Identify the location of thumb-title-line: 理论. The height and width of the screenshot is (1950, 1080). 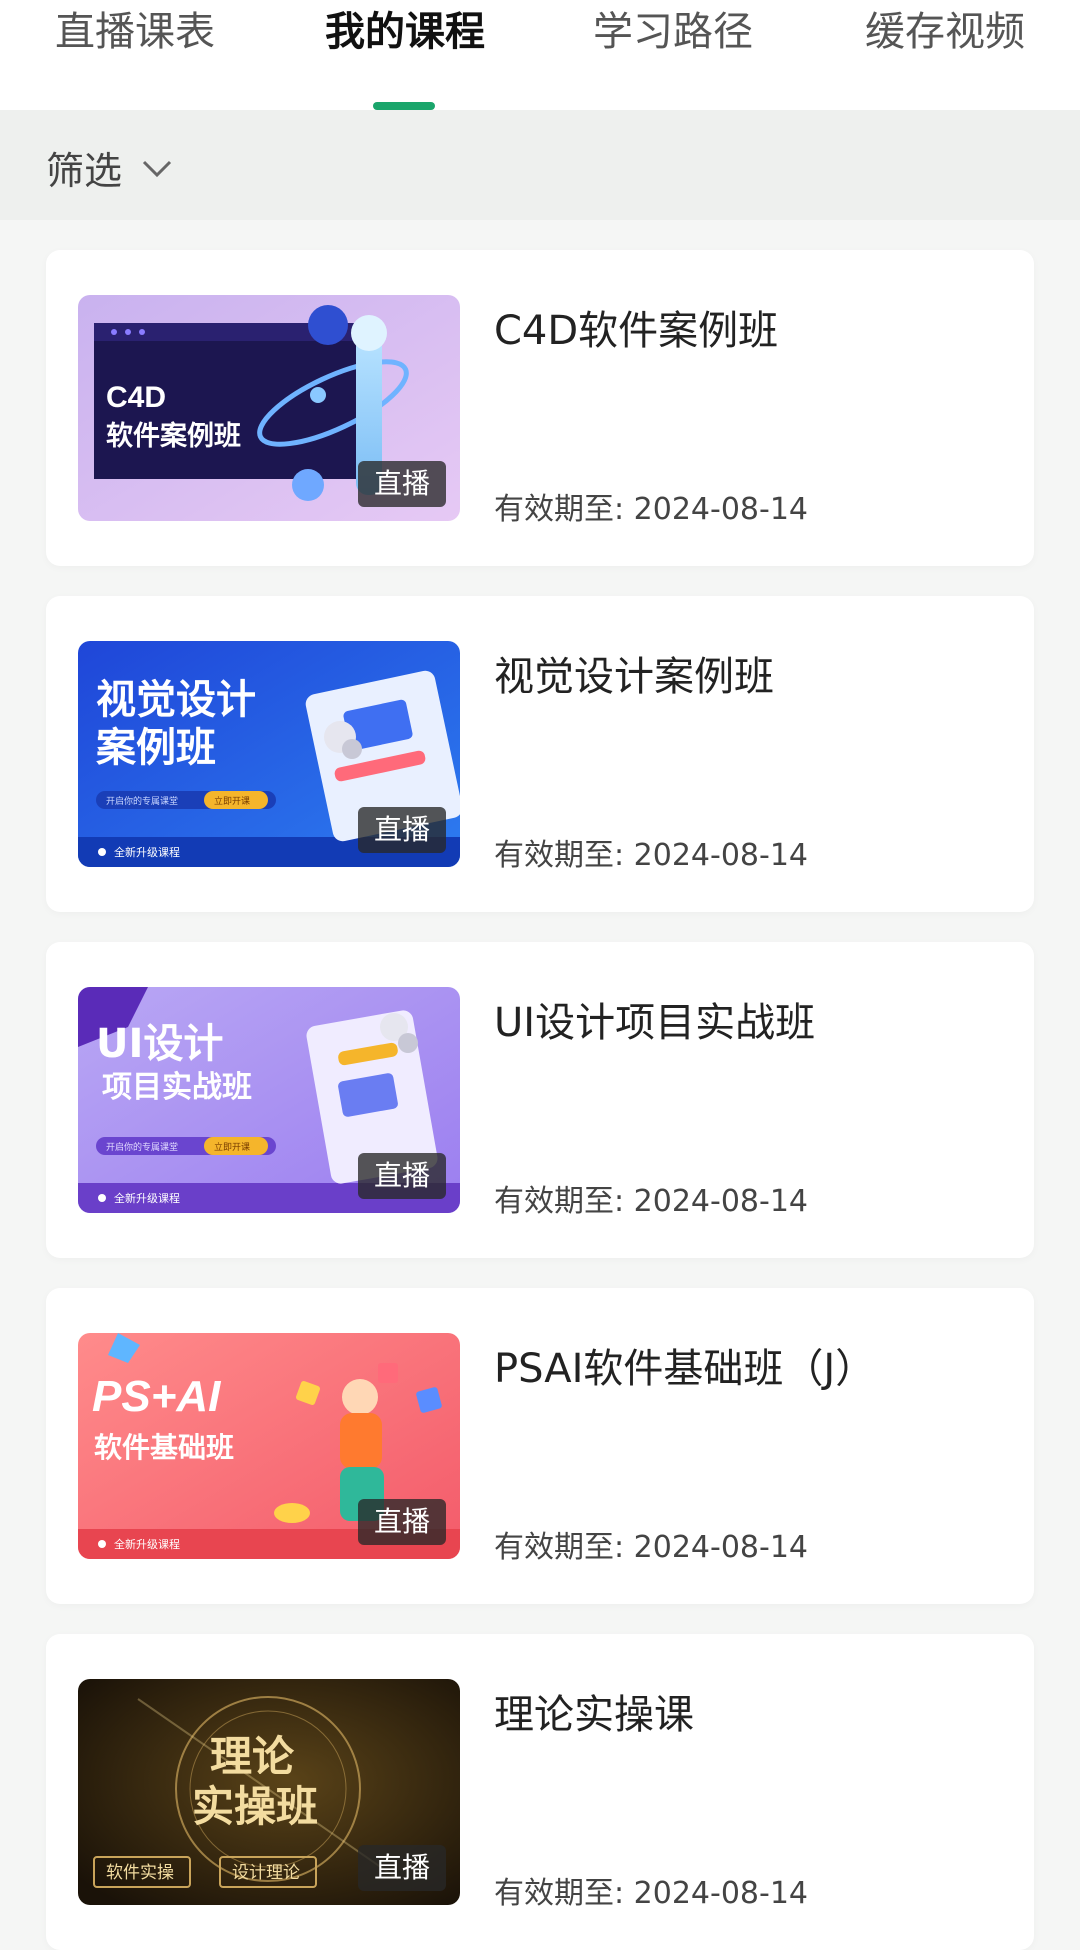
(252, 1756).